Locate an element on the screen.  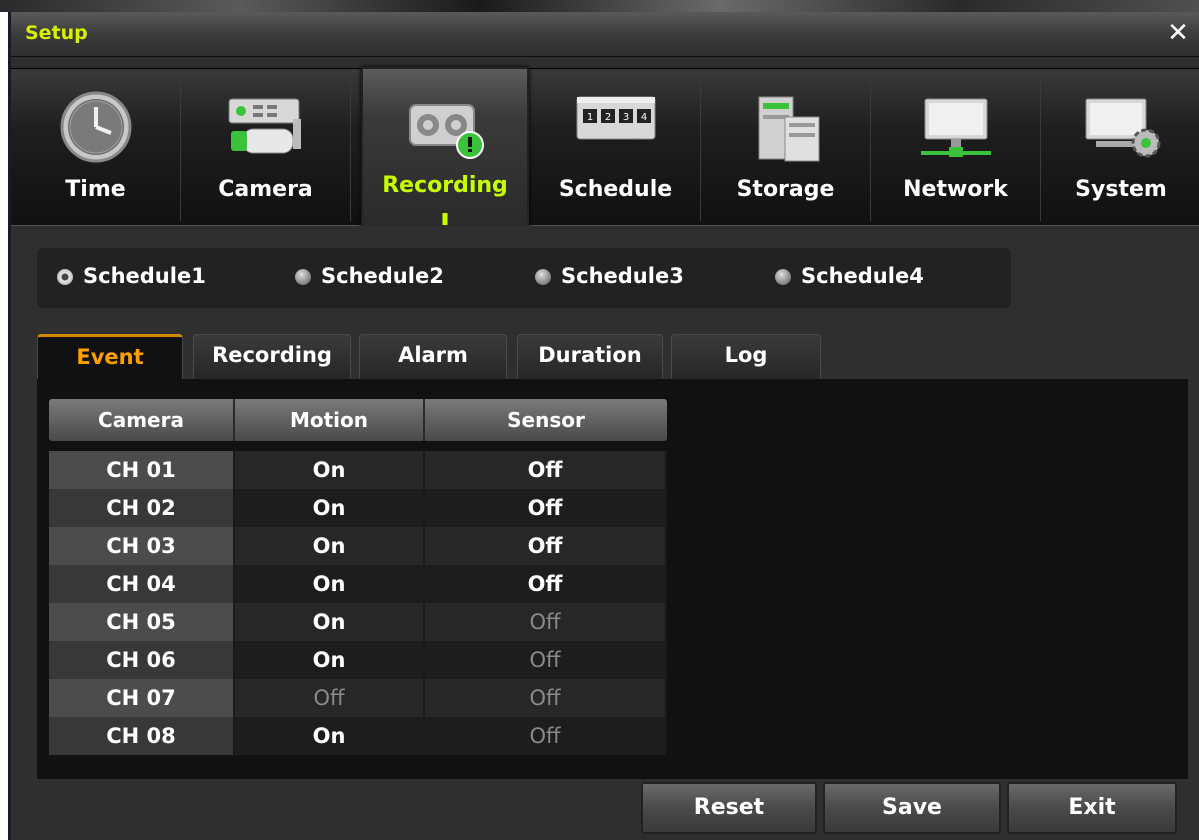
radio-schedule1: Schedule1 is located at coordinates (131, 278).